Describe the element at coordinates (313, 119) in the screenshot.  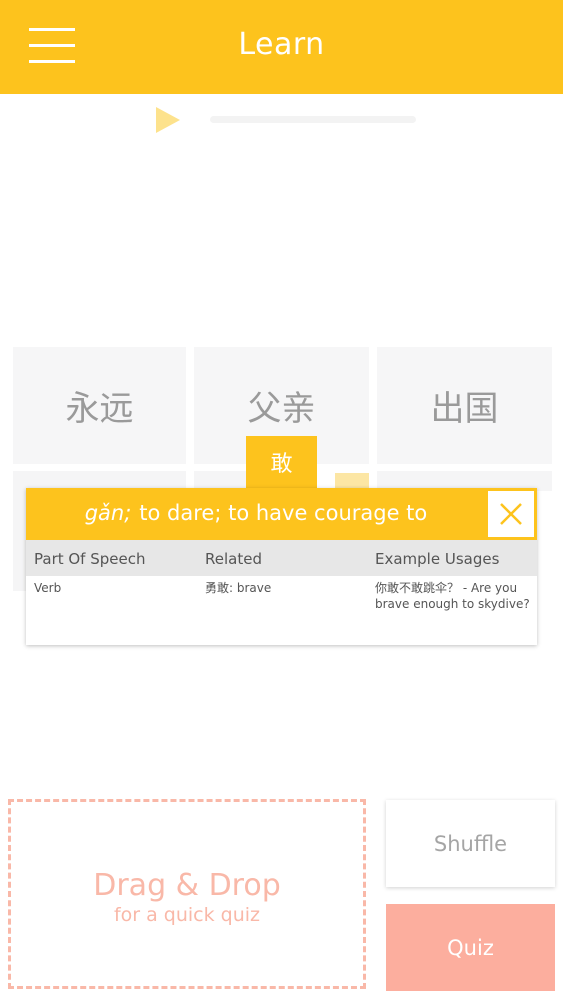
I see `audio-progress-bar` at that location.